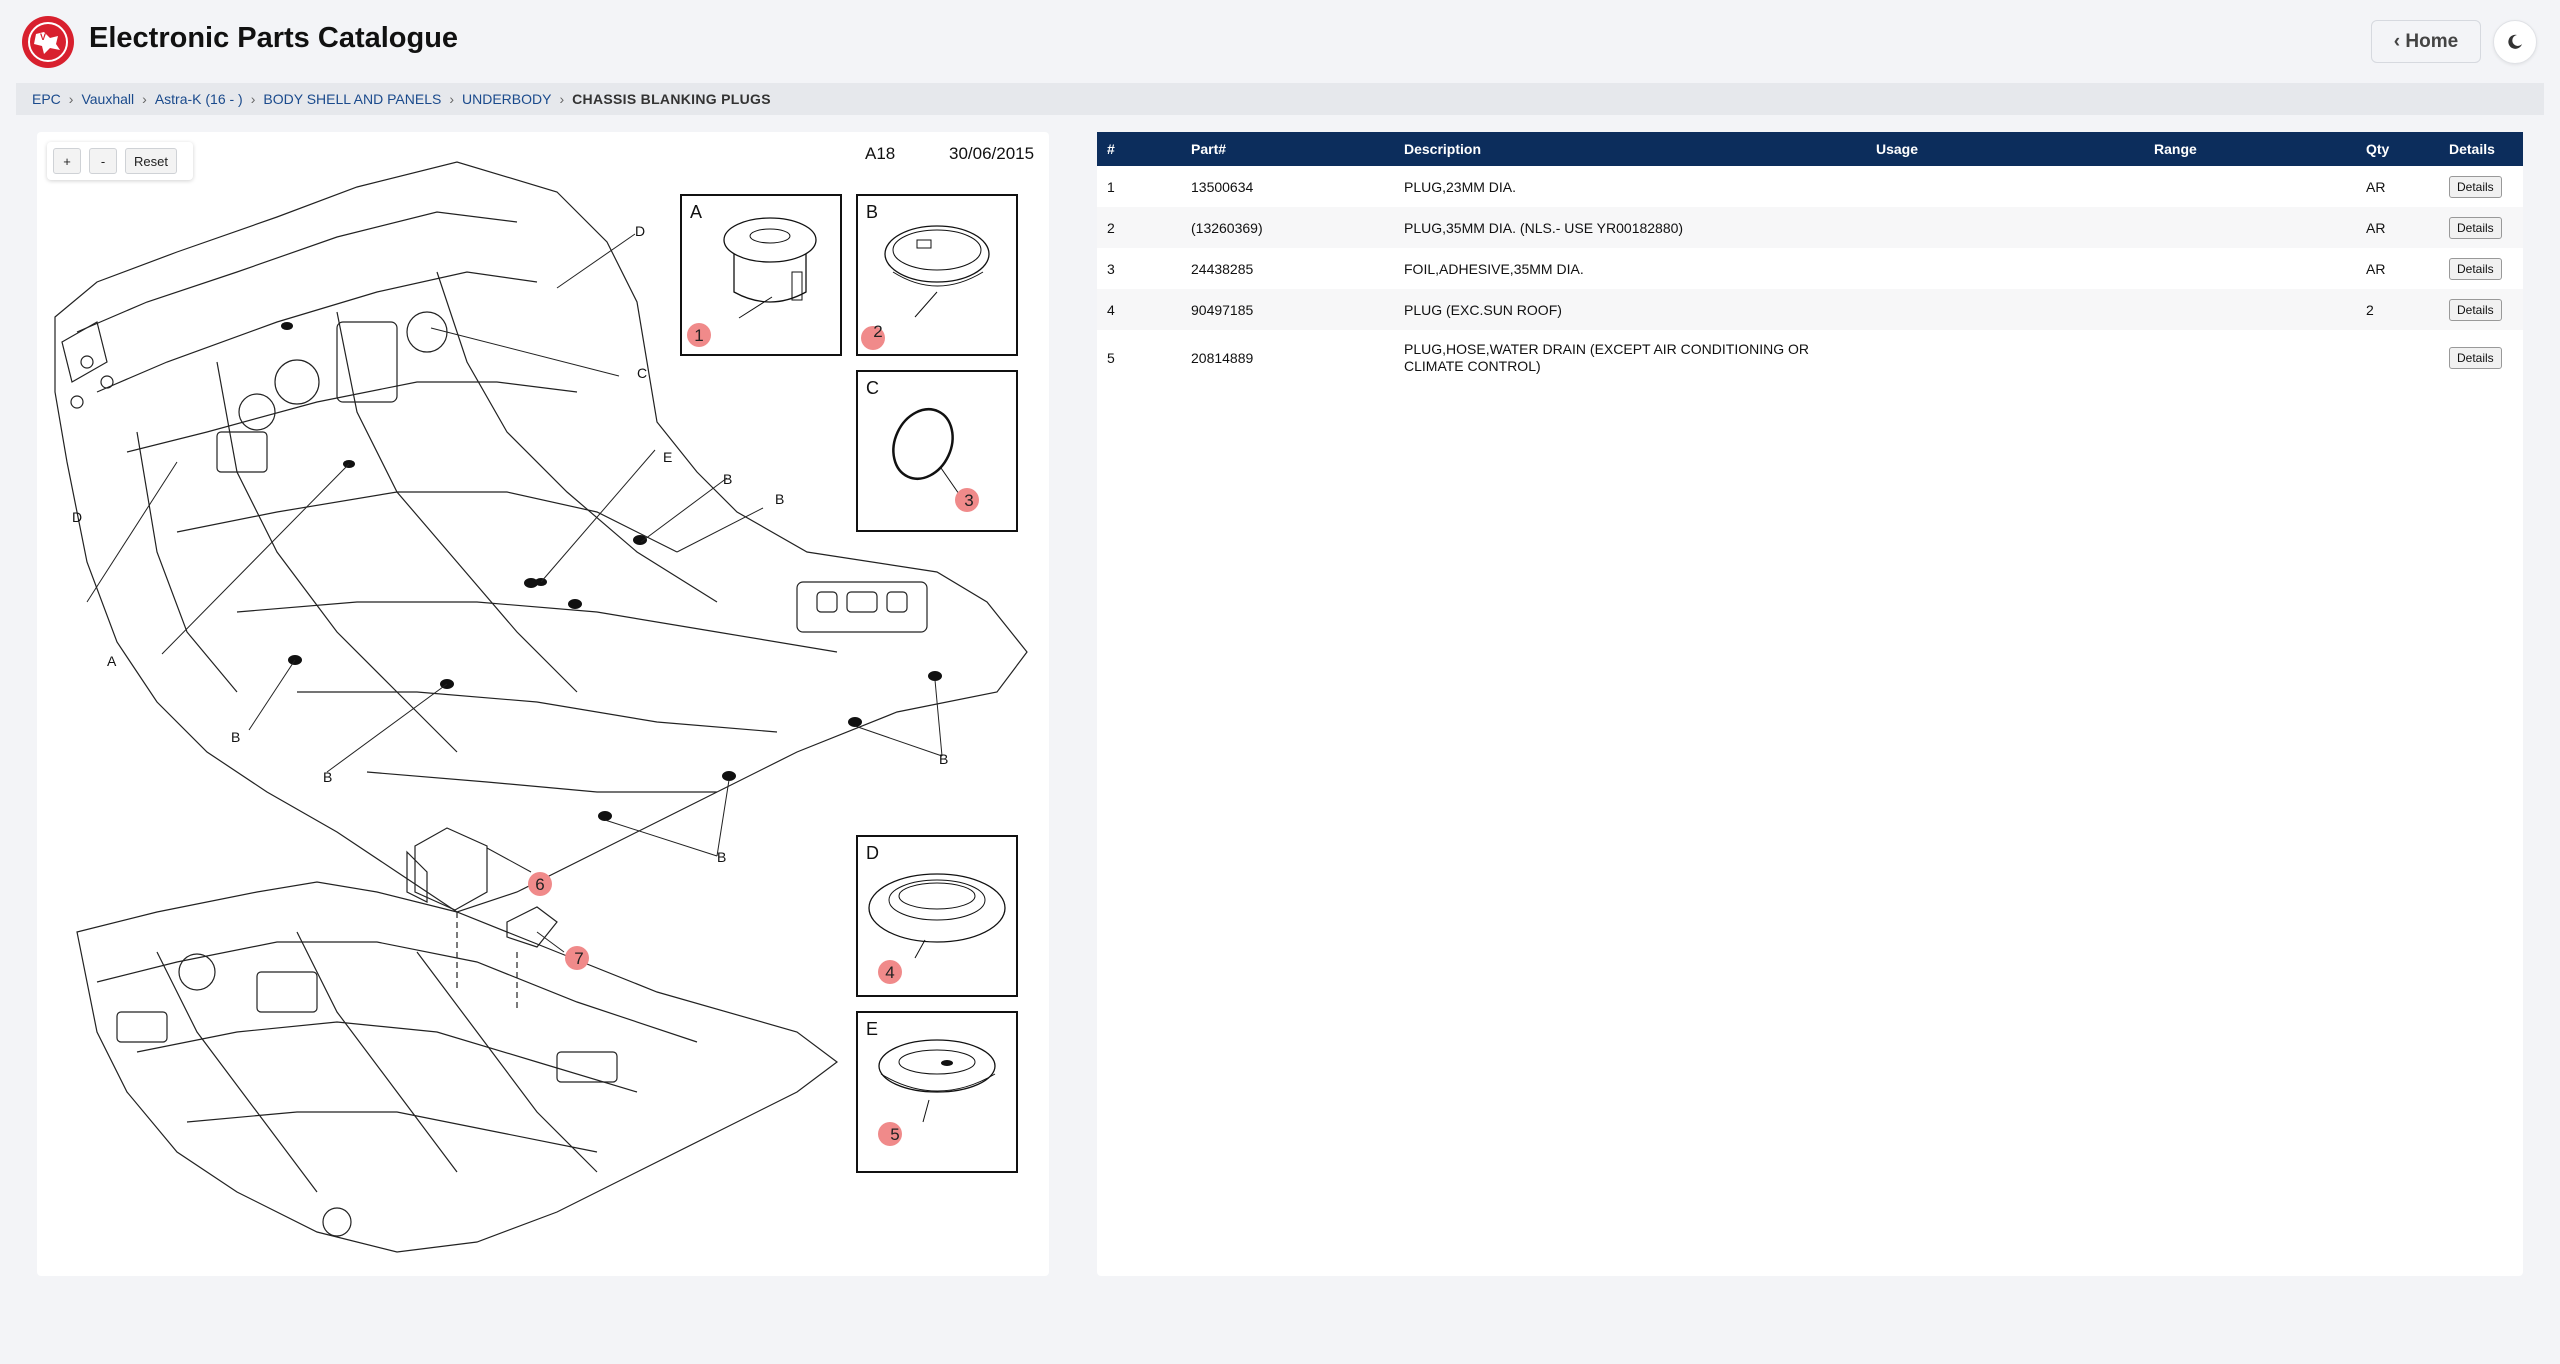 Image resolution: width=2560 pixels, height=1364 pixels. I want to click on svg-text: 5, so click(894, 1134).